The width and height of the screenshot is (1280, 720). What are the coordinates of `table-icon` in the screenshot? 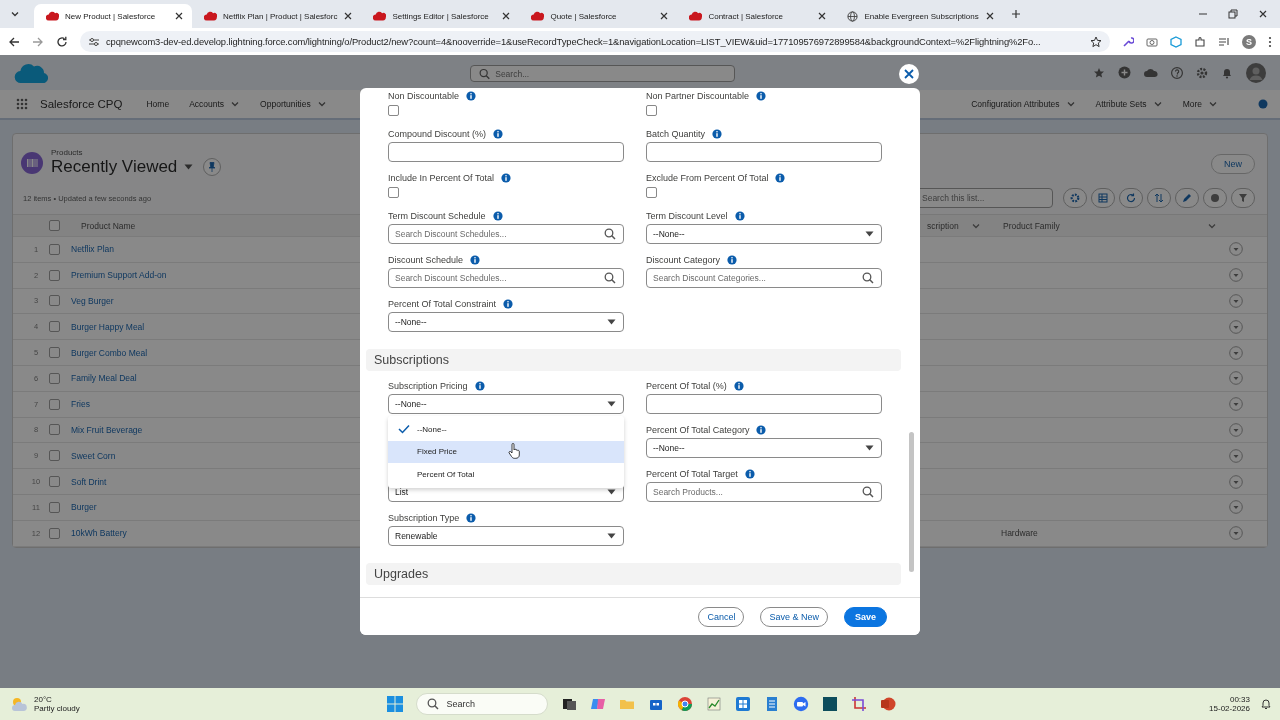 It's located at (1103, 198).